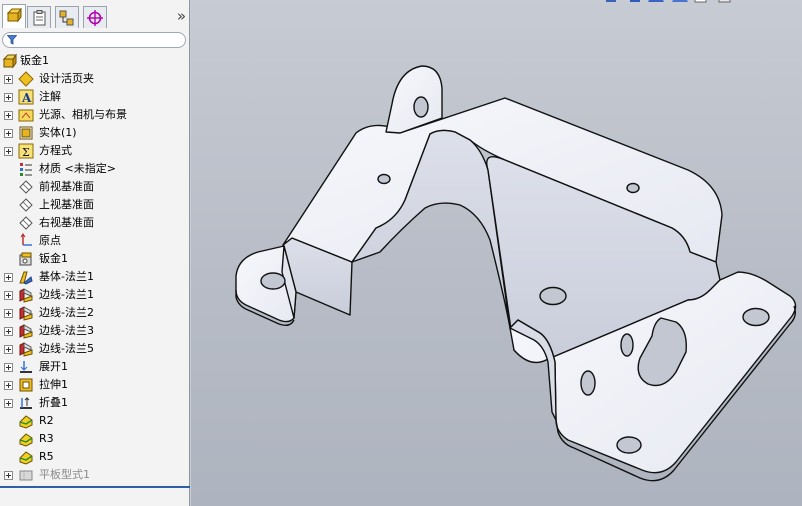 Image resolution: width=802 pixels, height=506 pixels. Describe the element at coordinates (12, 40) in the screenshot. I see `filter-icon` at that location.